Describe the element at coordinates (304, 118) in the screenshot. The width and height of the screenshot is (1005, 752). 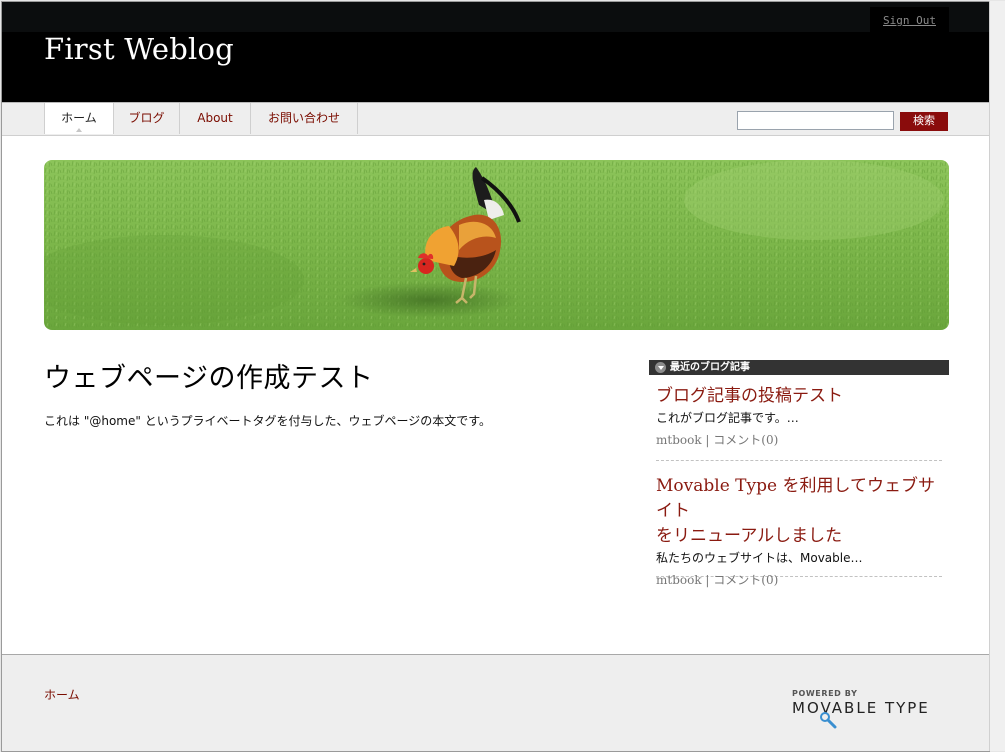
I see `tab-contact: お問い合わせ` at that location.